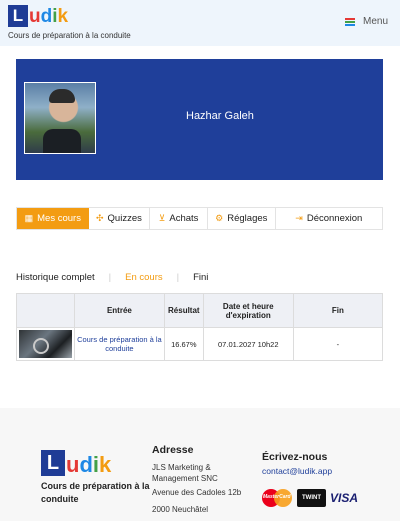 The image size is (400, 521). What do you see at coordinates (183, 310) in the screenshot?
I see `col-header-resultat: Résultat` at bounding box center [183, 310].